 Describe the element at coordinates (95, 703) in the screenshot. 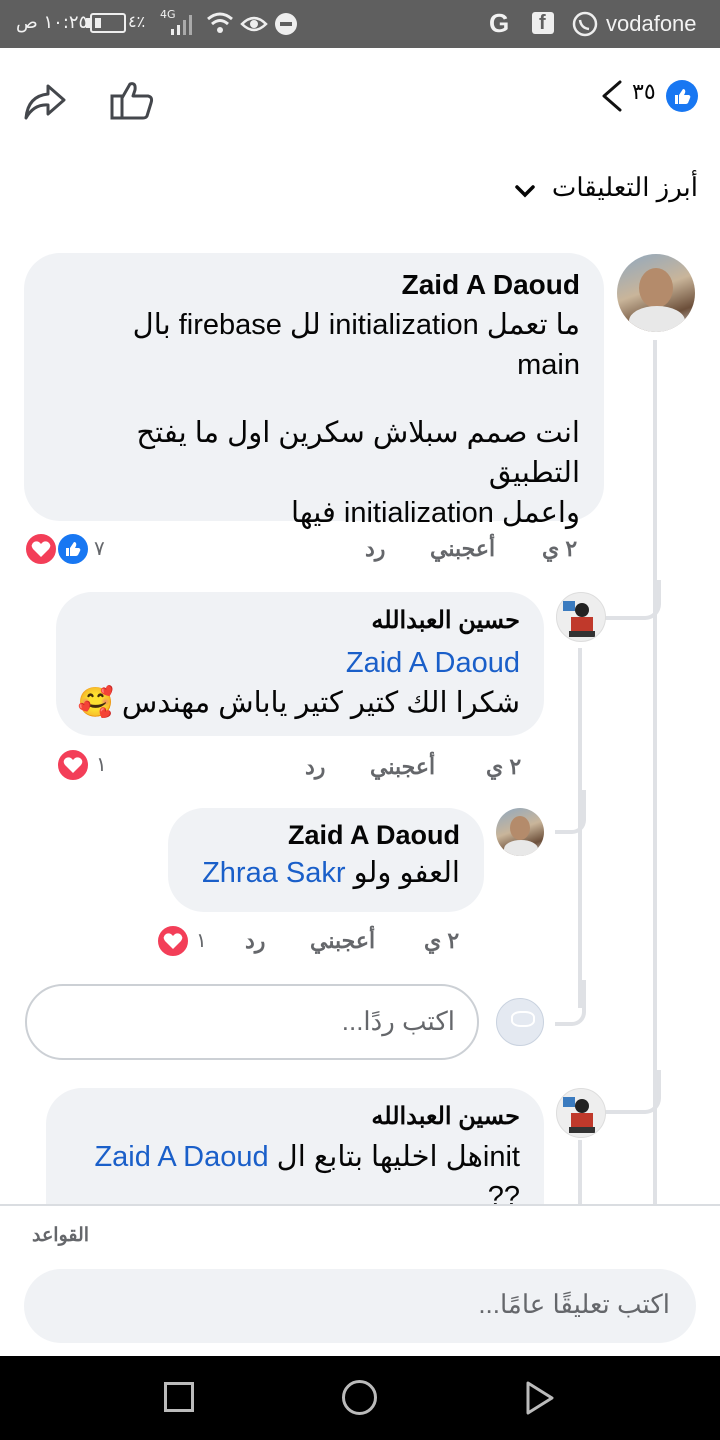

I see `smiling-hearts-emoji: 🥰` at that location.